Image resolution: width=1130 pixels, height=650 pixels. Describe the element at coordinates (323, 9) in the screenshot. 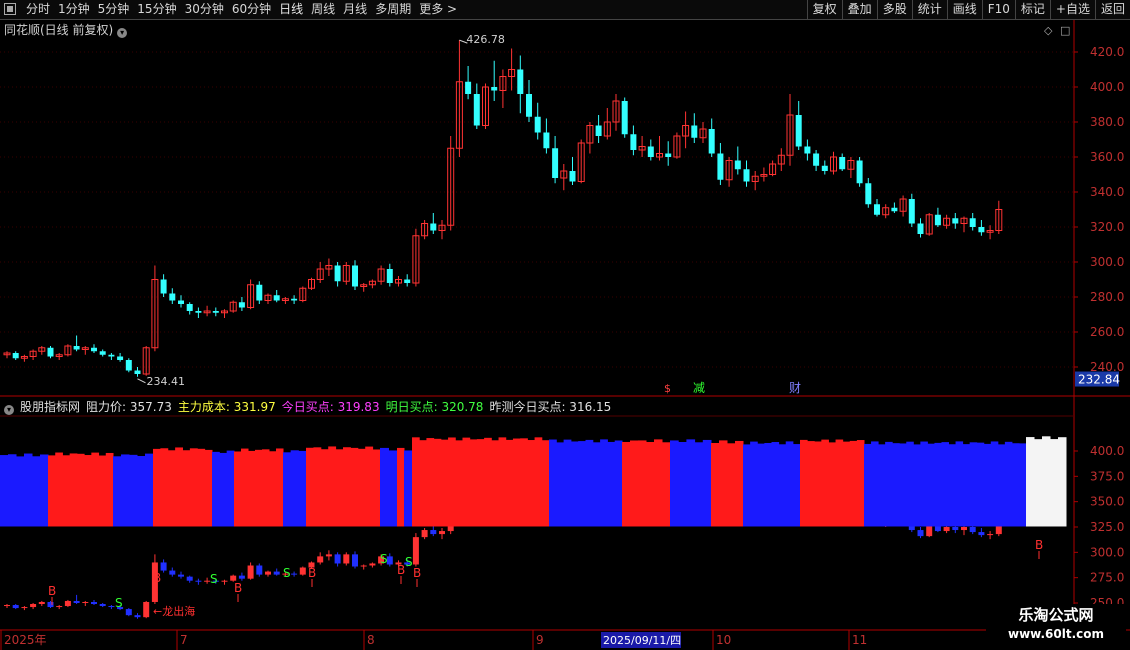

I see `tab-weekly: 周线` at that location.